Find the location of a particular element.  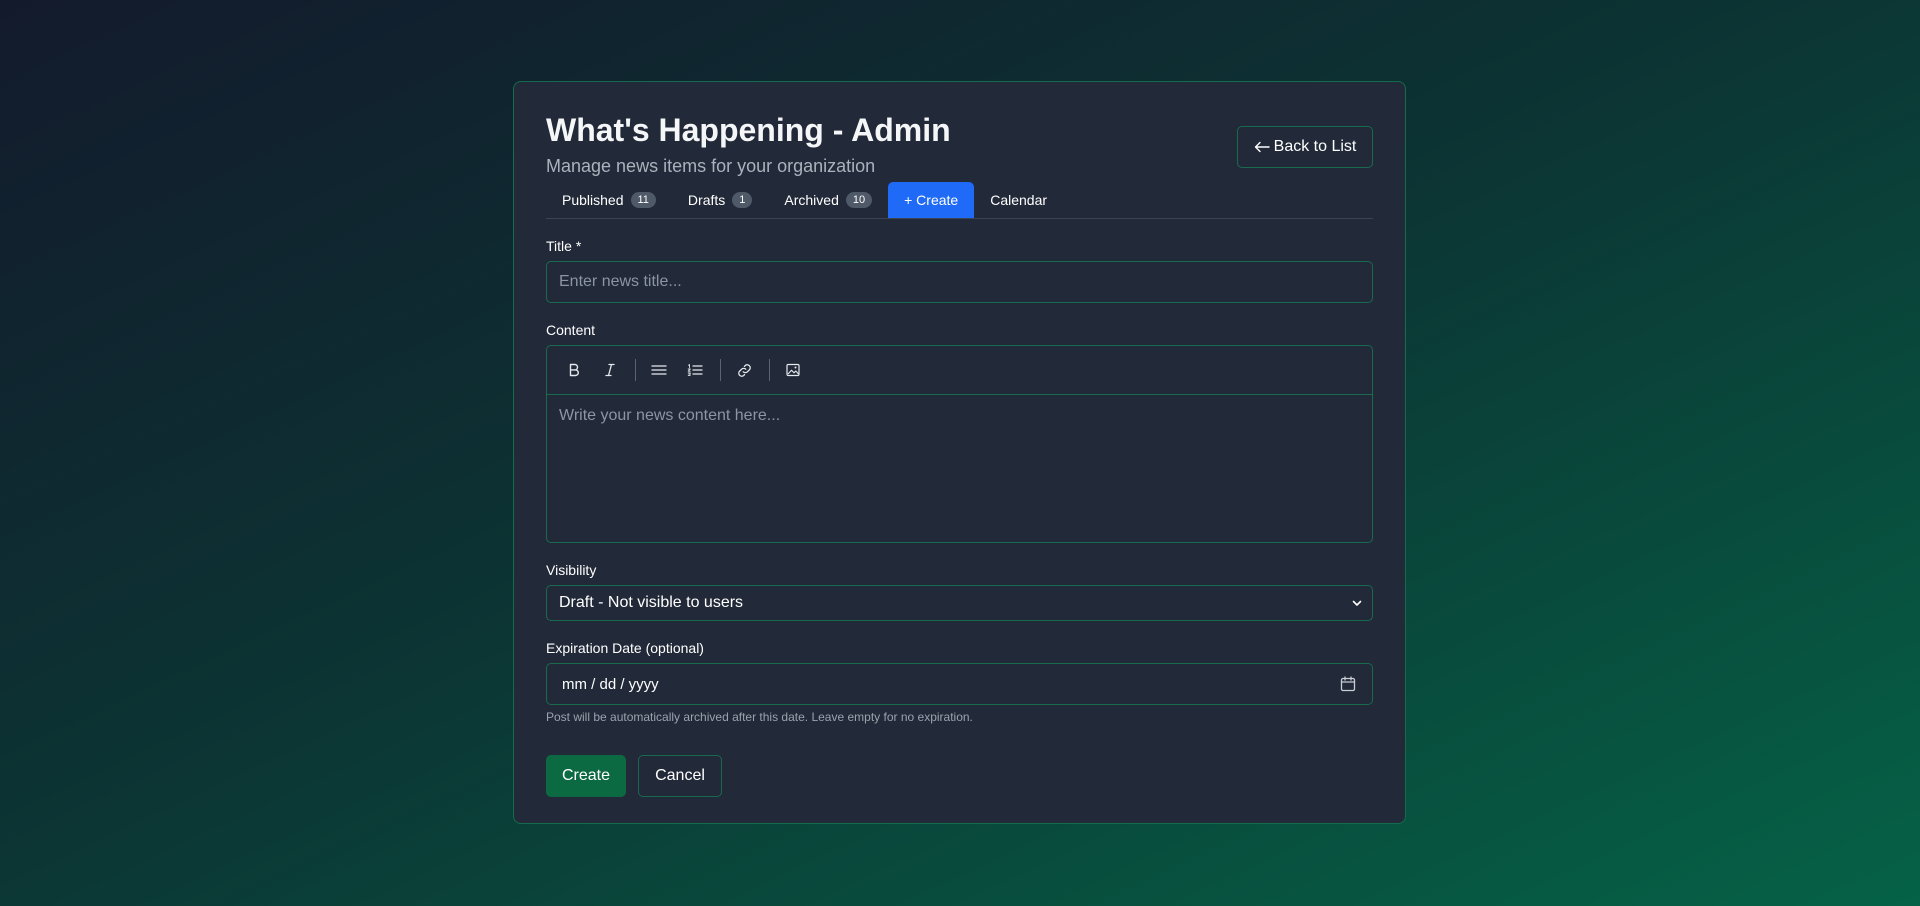

bullet-list-button is located at coordinates (659, 370).